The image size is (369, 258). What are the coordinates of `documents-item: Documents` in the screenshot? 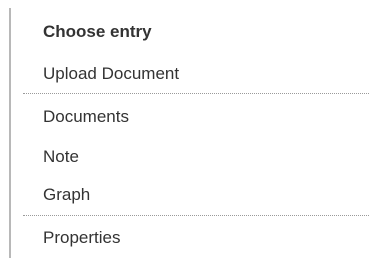 It's located at (86, 117).